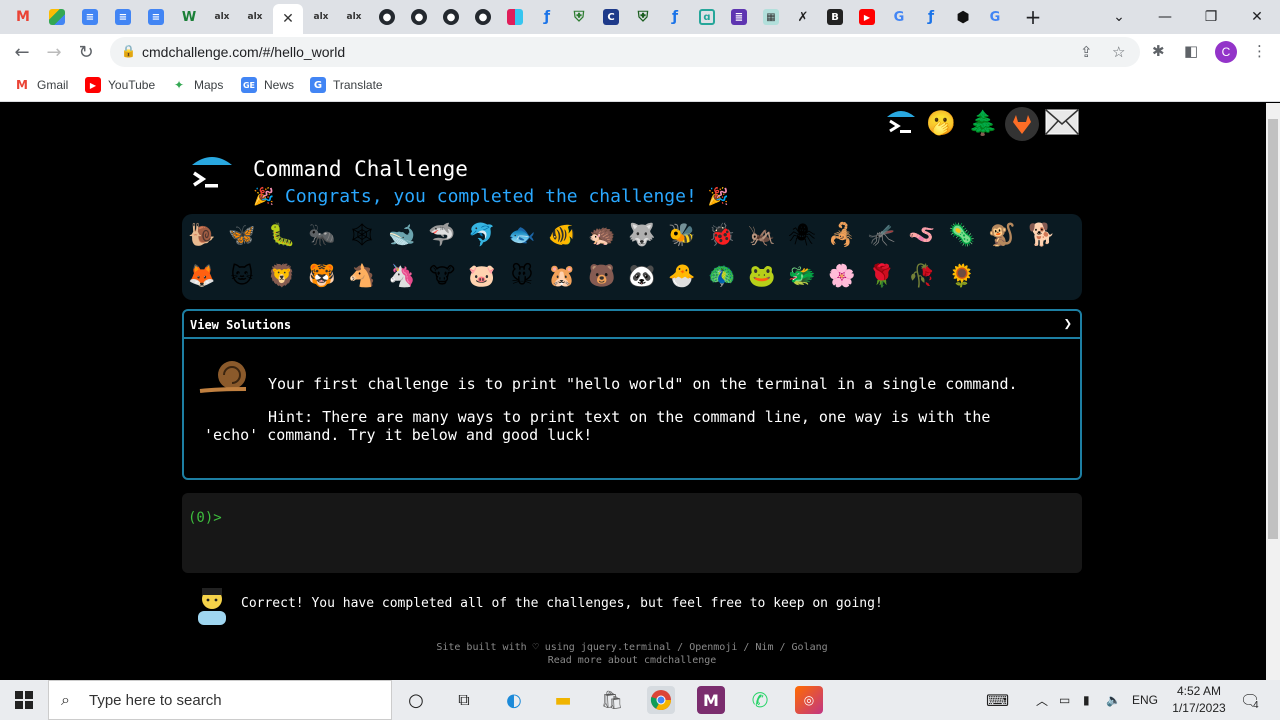 The width and height of the screenshot is (1280, 720). What do you see at coordinates (899, 17) in the screenshot?
I see `tab-google-1: G` at bounding box center [899, 17].